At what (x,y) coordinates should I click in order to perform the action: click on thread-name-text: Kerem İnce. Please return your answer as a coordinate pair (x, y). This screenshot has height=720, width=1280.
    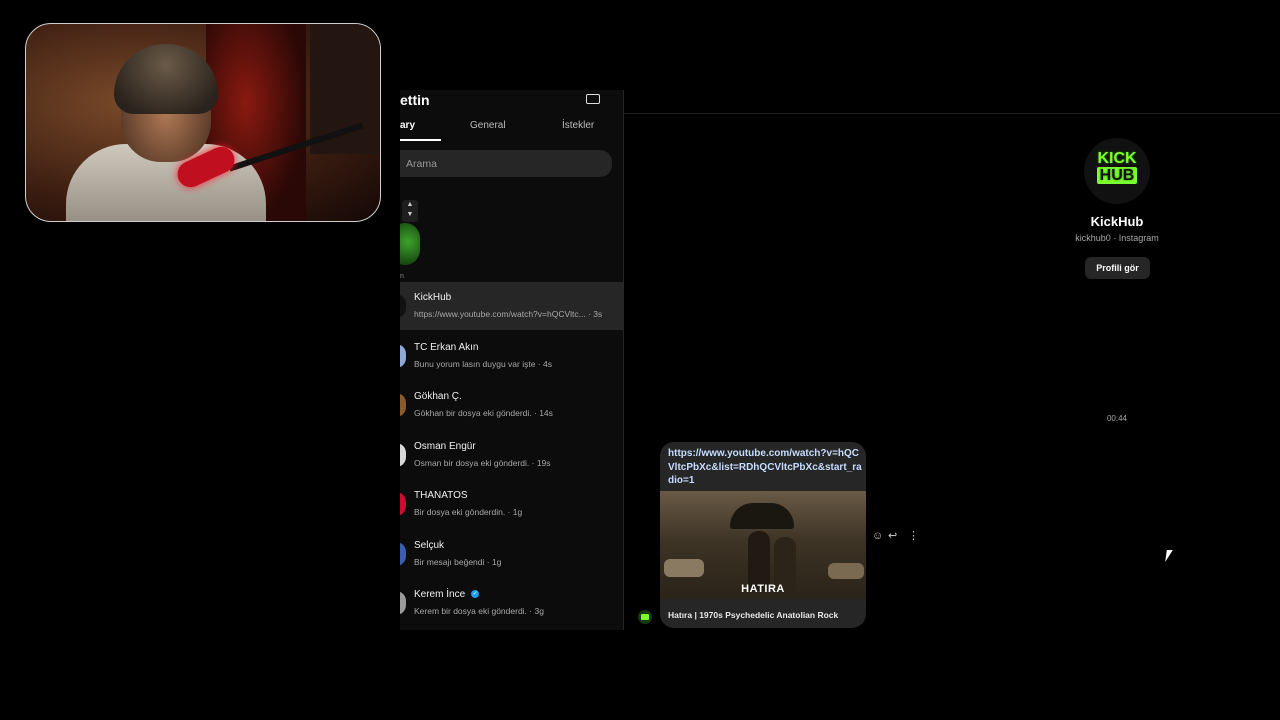
    Looking at the image, I should click on (440, 594).